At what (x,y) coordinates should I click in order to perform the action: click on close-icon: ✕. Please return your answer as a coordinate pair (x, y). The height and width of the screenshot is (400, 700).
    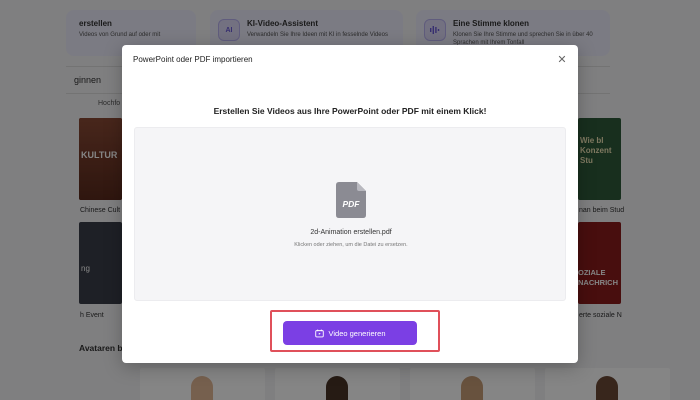
    Looking at the image, I should click on (562, 60).